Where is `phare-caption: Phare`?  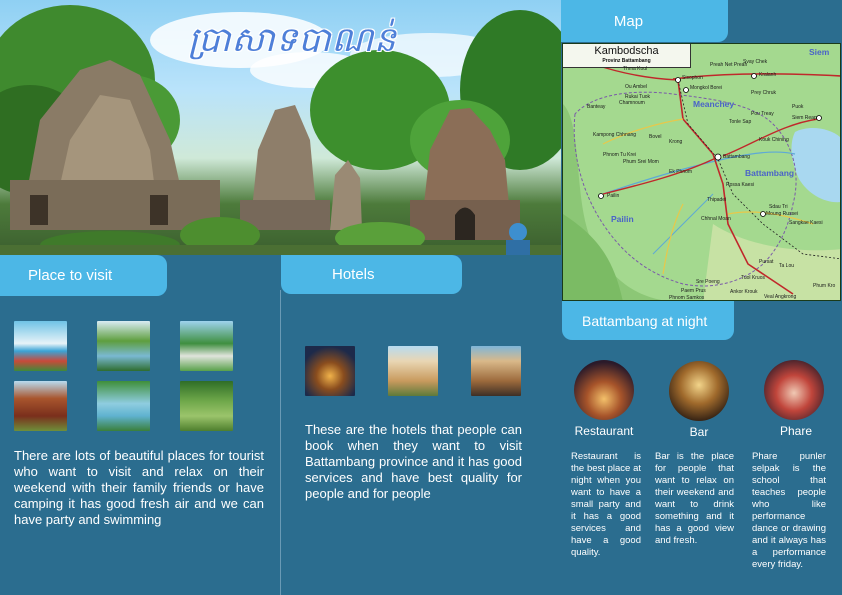
phare-caption: Phare is located at coordinates (796, 431).